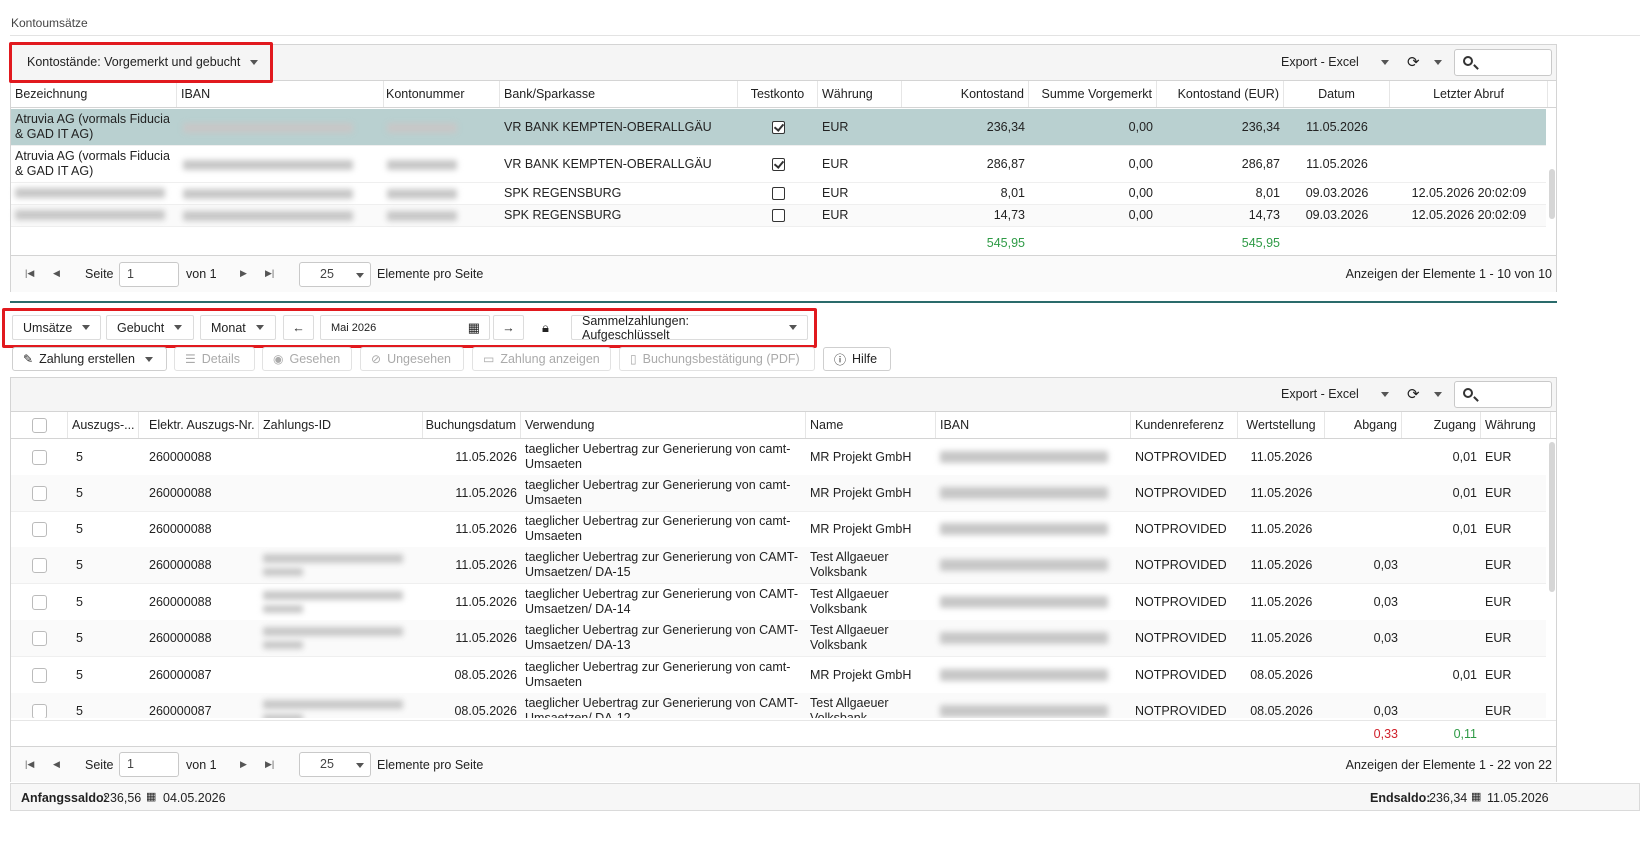  I want to click on bottom-scrollbar, so click(1552, 517).